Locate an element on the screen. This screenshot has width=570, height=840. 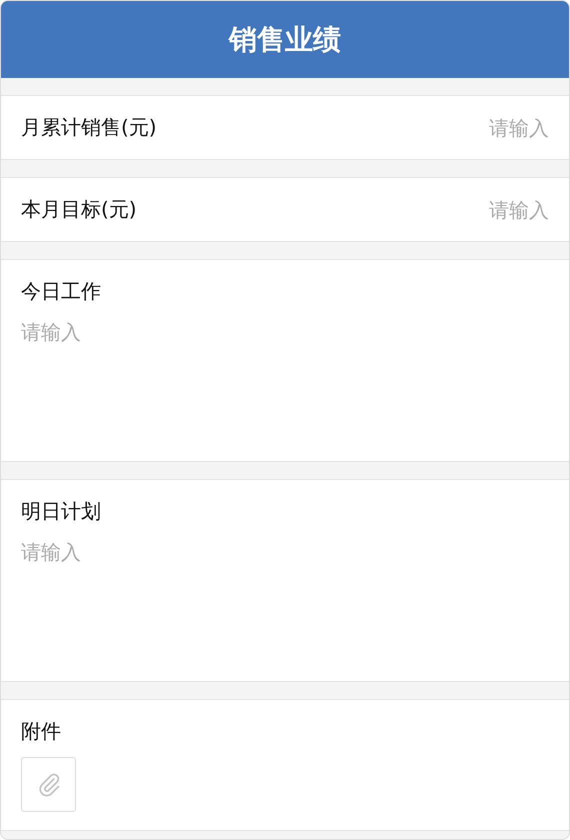
field-label: 明日计划 is located at coordinates (61, 511).